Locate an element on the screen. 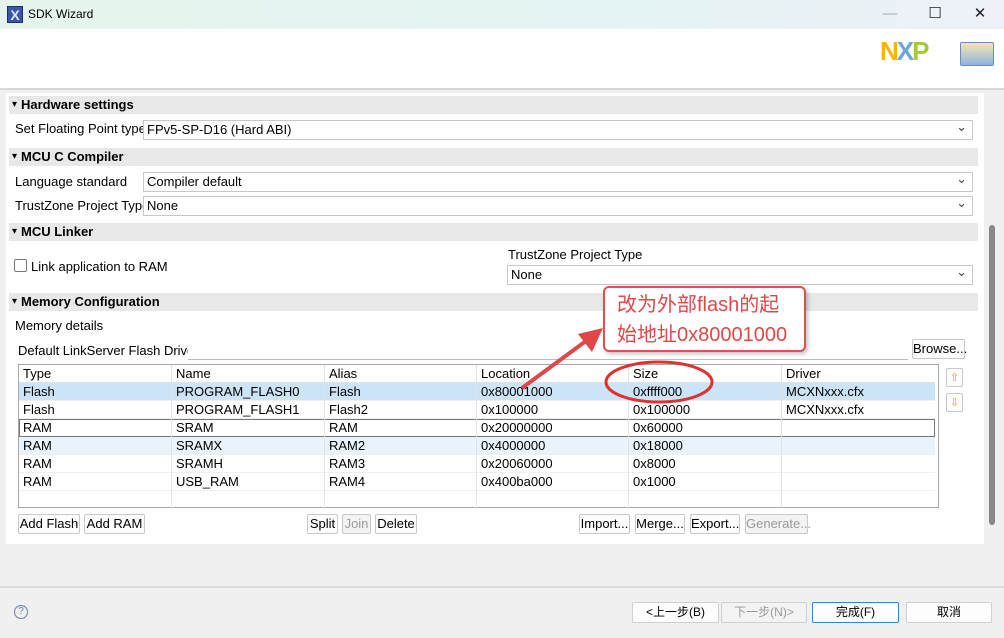 This screenshot has height=638, width=1004. flash-driver-label: Default LinkServer Flash Driver is located at coordinates (108, 350).